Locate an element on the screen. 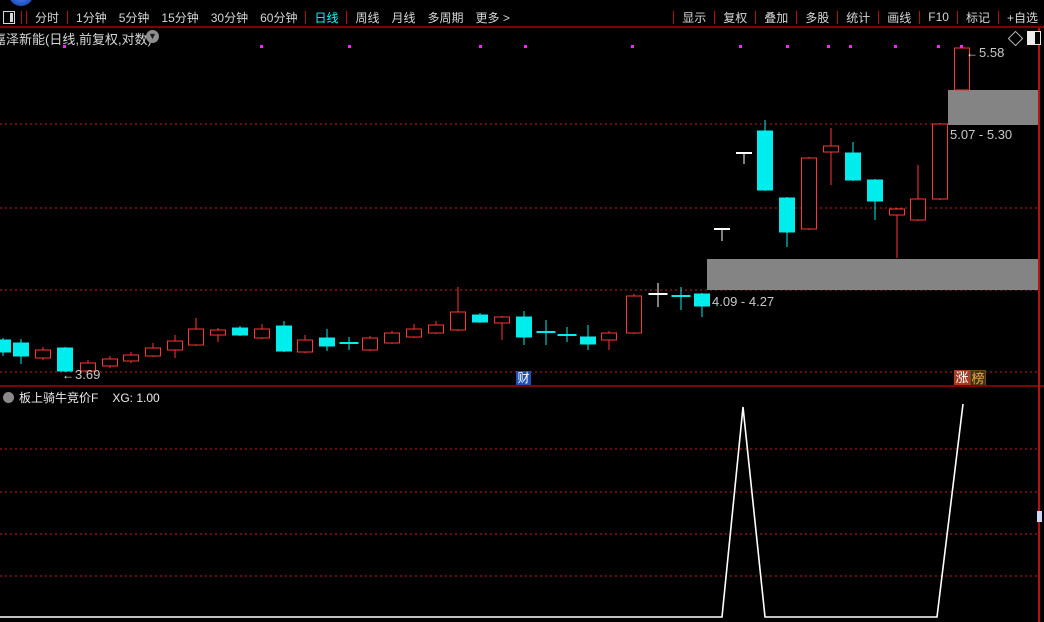 Image resolution: width=1044 pixels, height=622 pixels. window-panel-icon is located at coordinates (9, 17).